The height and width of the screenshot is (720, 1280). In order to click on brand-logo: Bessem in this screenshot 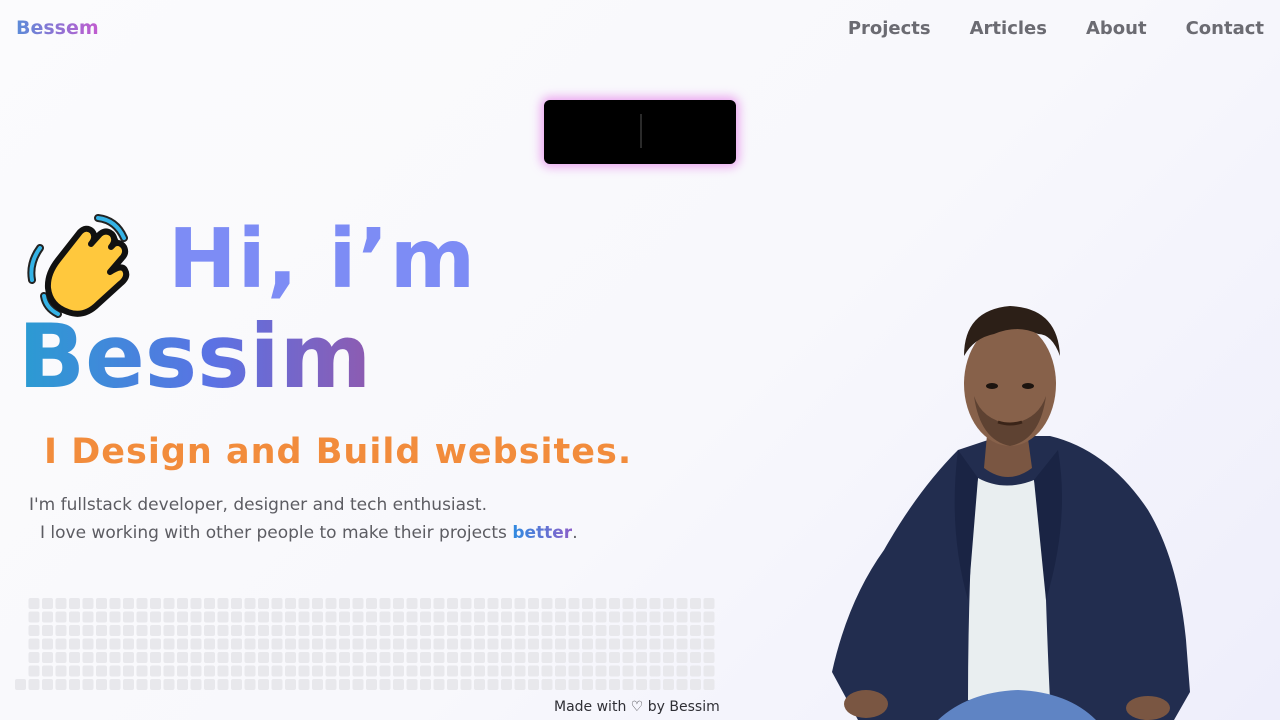, I will do `click(57, 28)`.